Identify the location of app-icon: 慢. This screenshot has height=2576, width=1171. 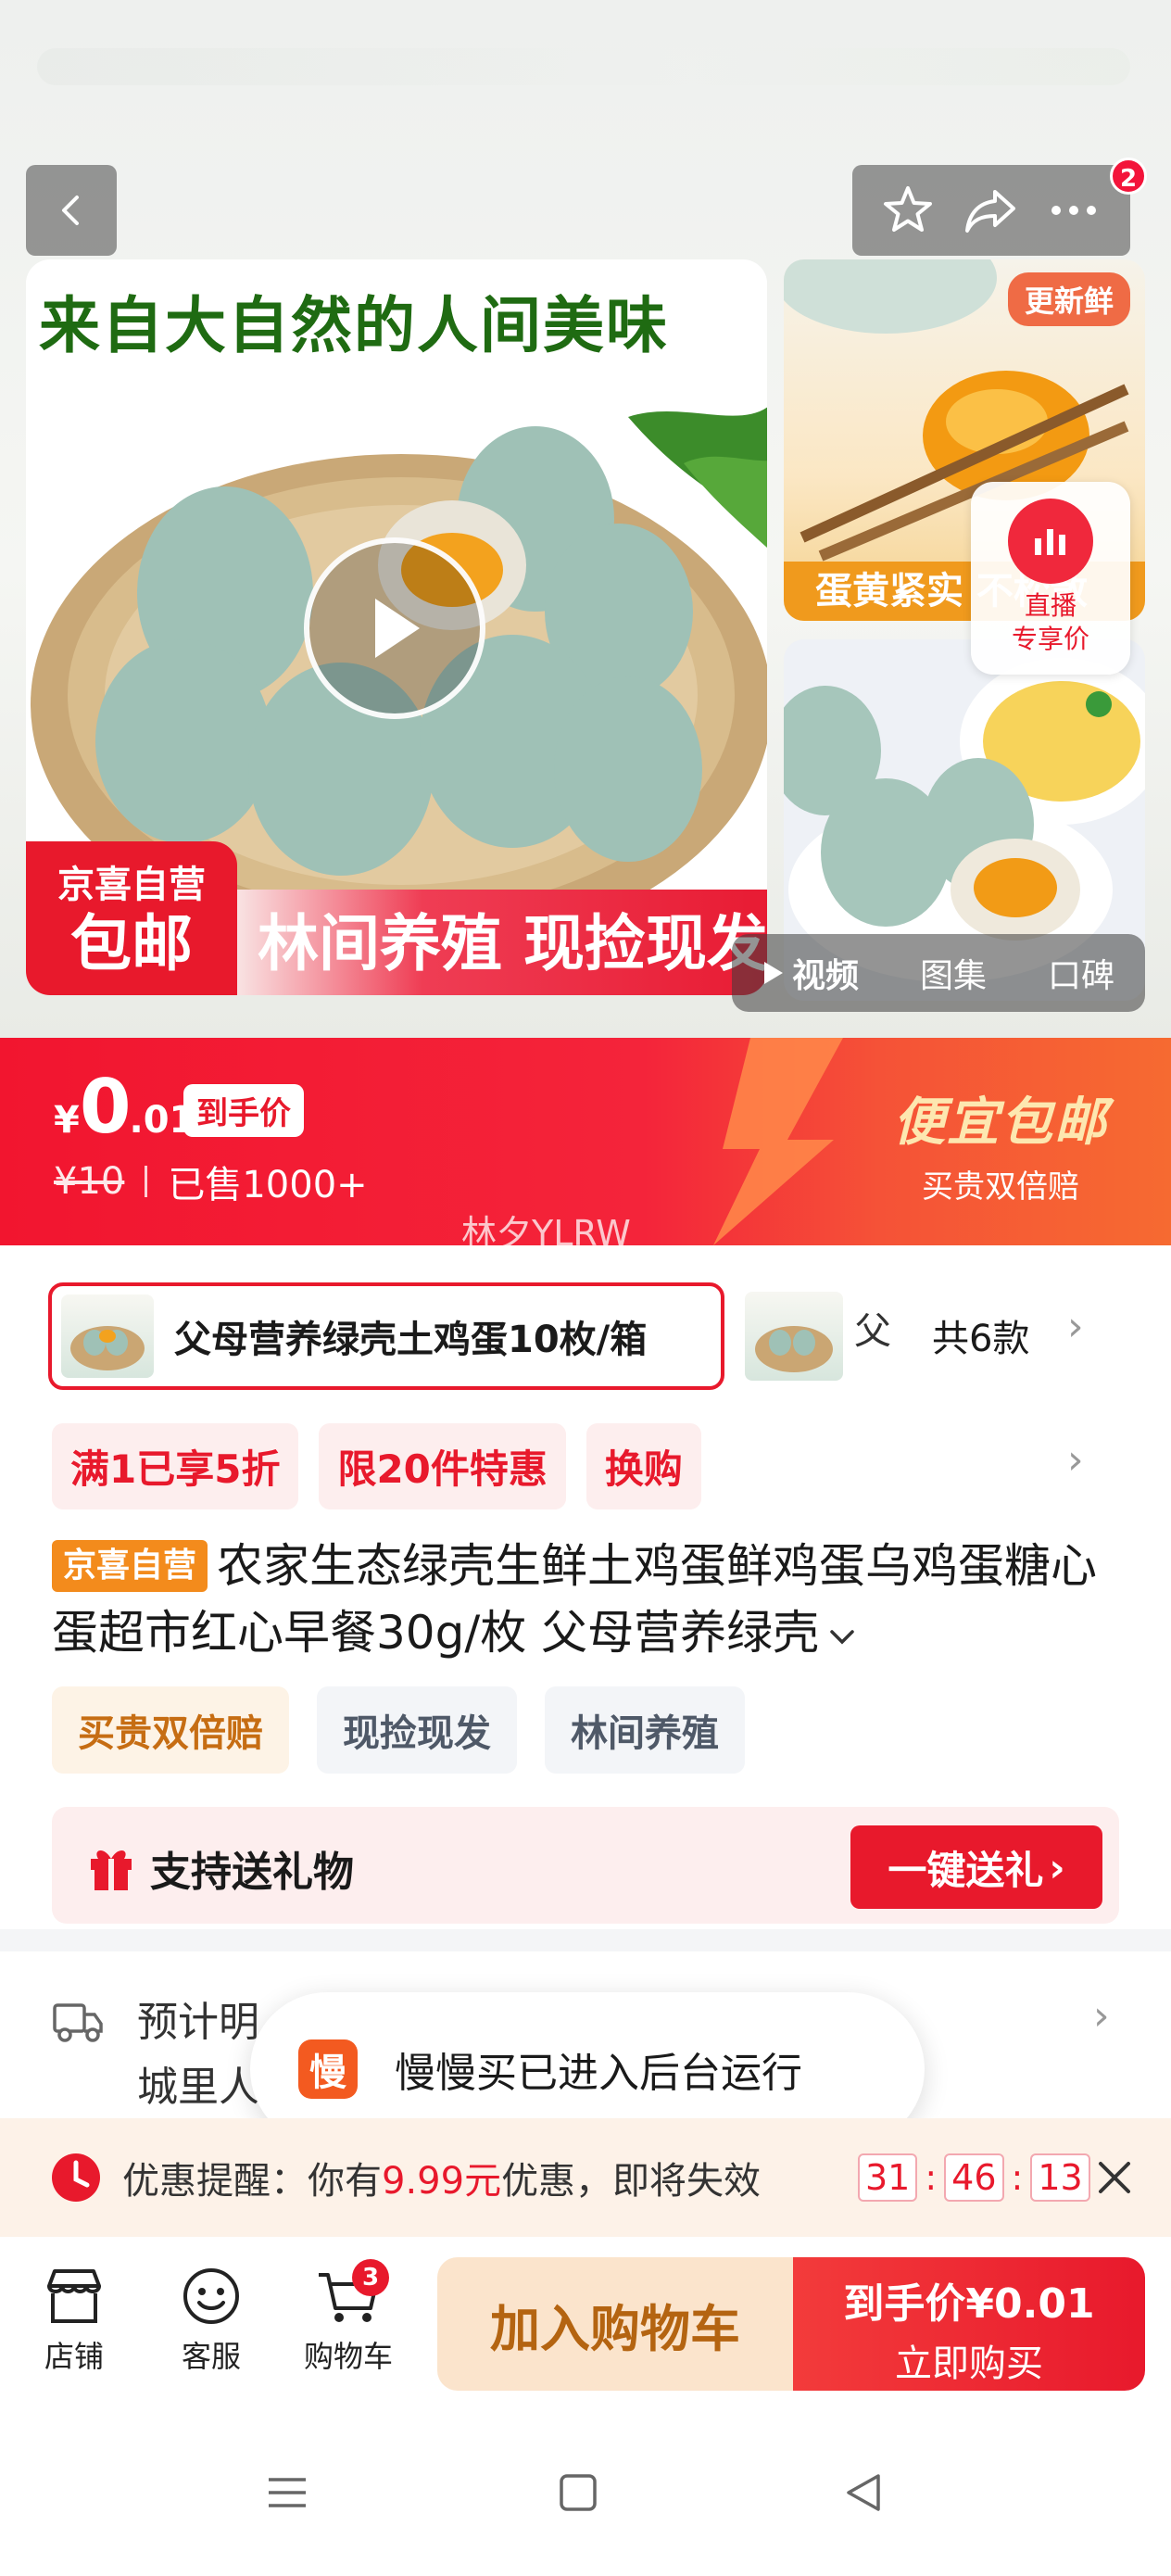
(328, 2069).